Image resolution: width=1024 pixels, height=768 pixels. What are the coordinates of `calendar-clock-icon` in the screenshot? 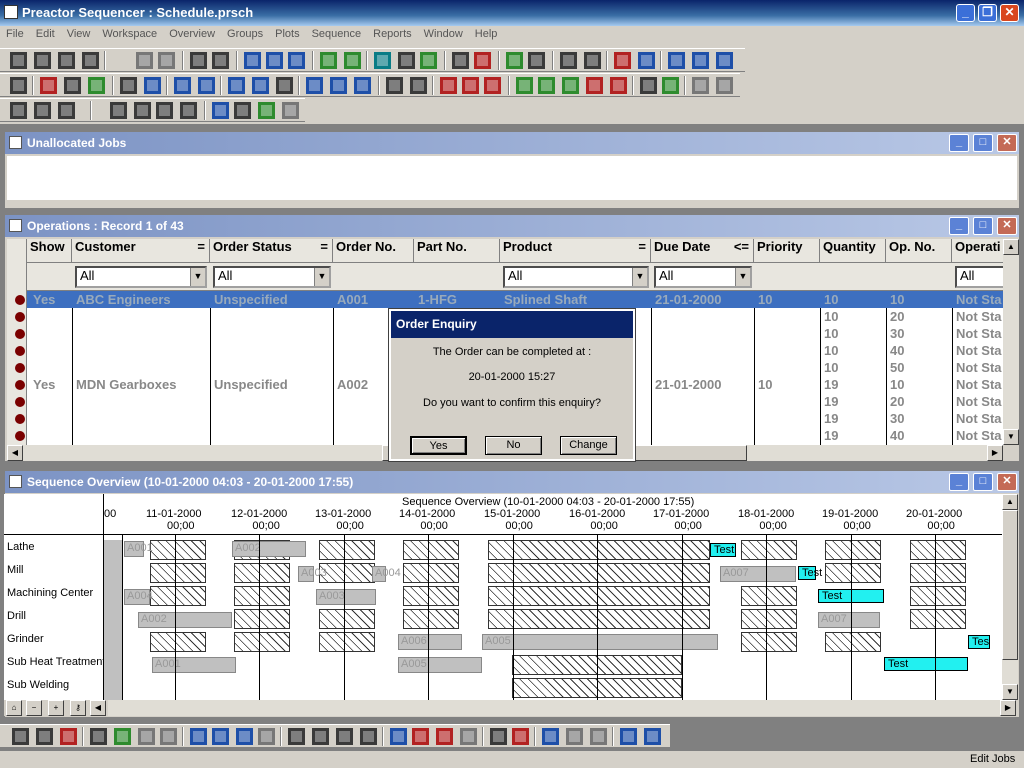 It's located at (520, 736).